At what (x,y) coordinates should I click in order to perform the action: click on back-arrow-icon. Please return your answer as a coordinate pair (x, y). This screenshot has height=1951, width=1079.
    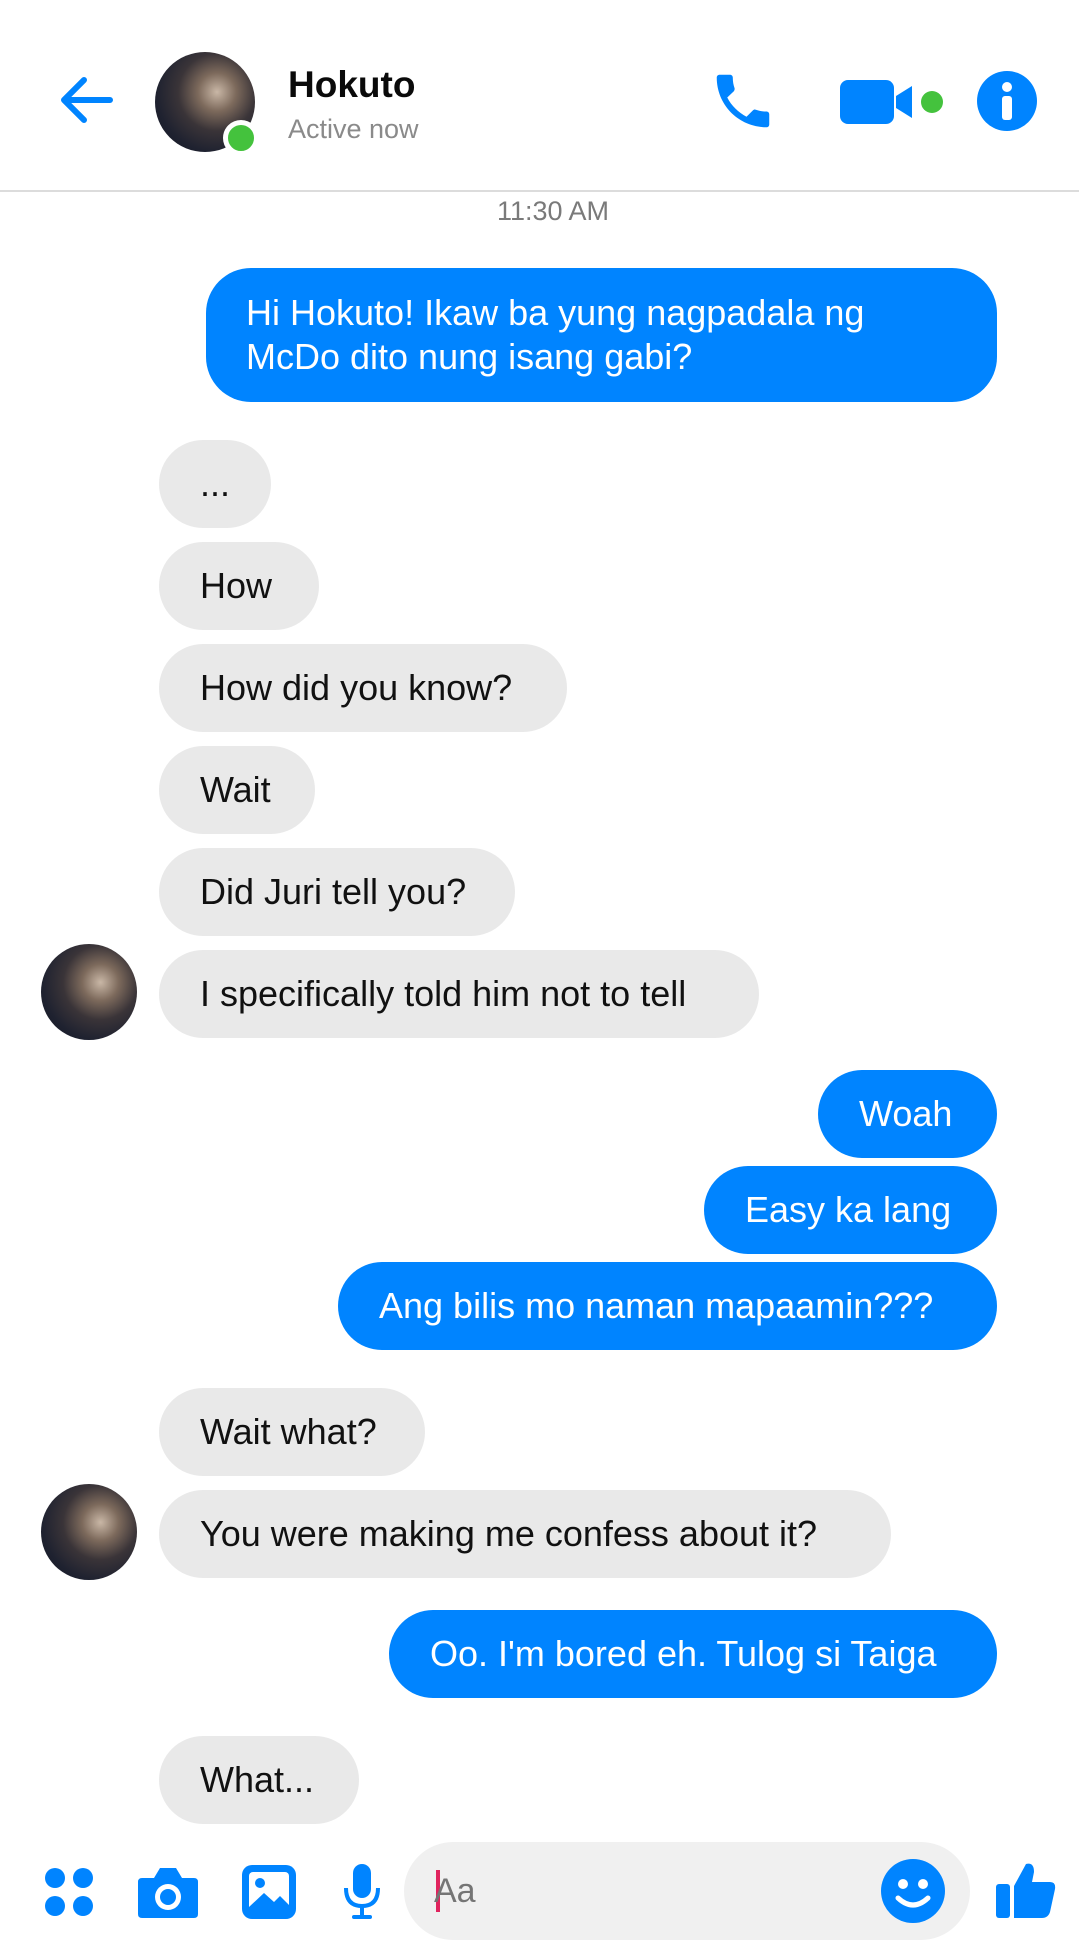
    Looking at the image, I should click on (86, 100).